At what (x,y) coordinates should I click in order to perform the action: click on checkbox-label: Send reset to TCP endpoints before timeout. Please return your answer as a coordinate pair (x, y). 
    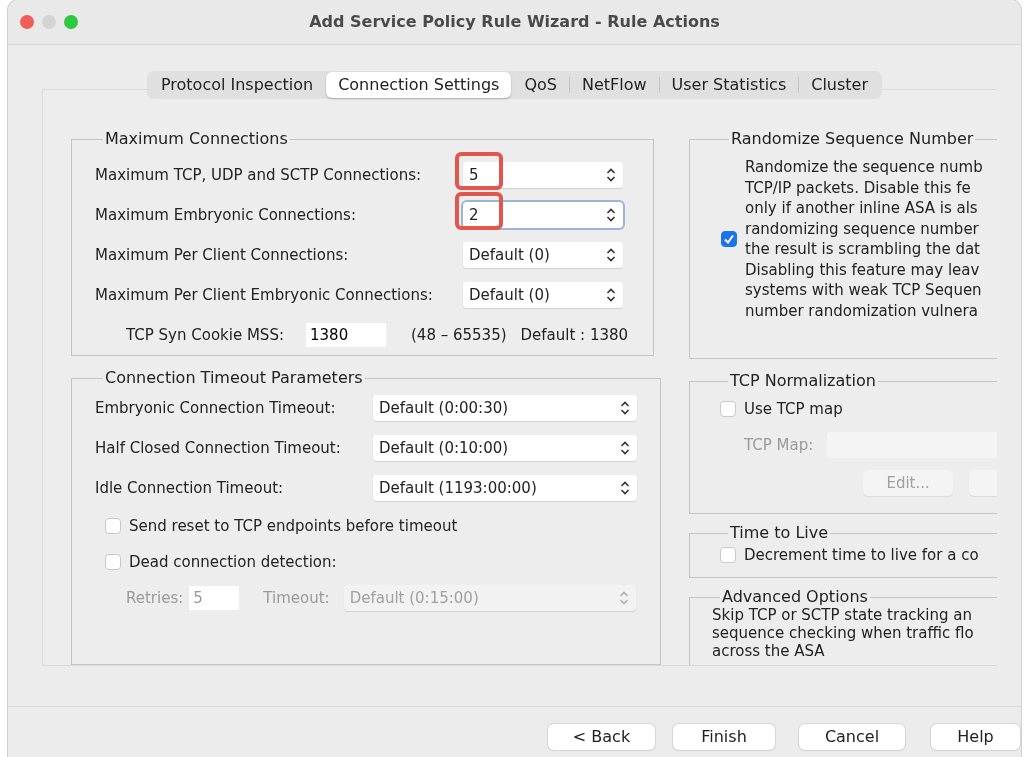
    Looking at the image, I should click on (293, 526).